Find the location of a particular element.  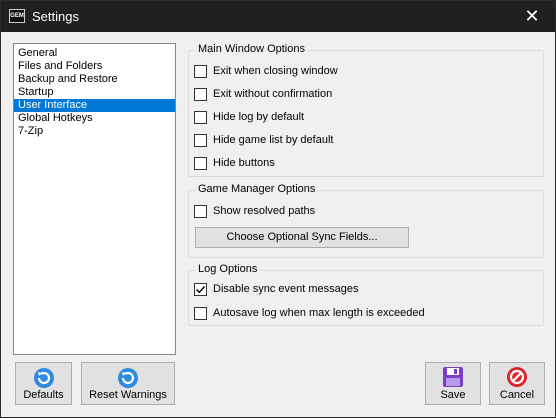

sidebar-item: Backup and Restore is located at coordinates (94, 79).